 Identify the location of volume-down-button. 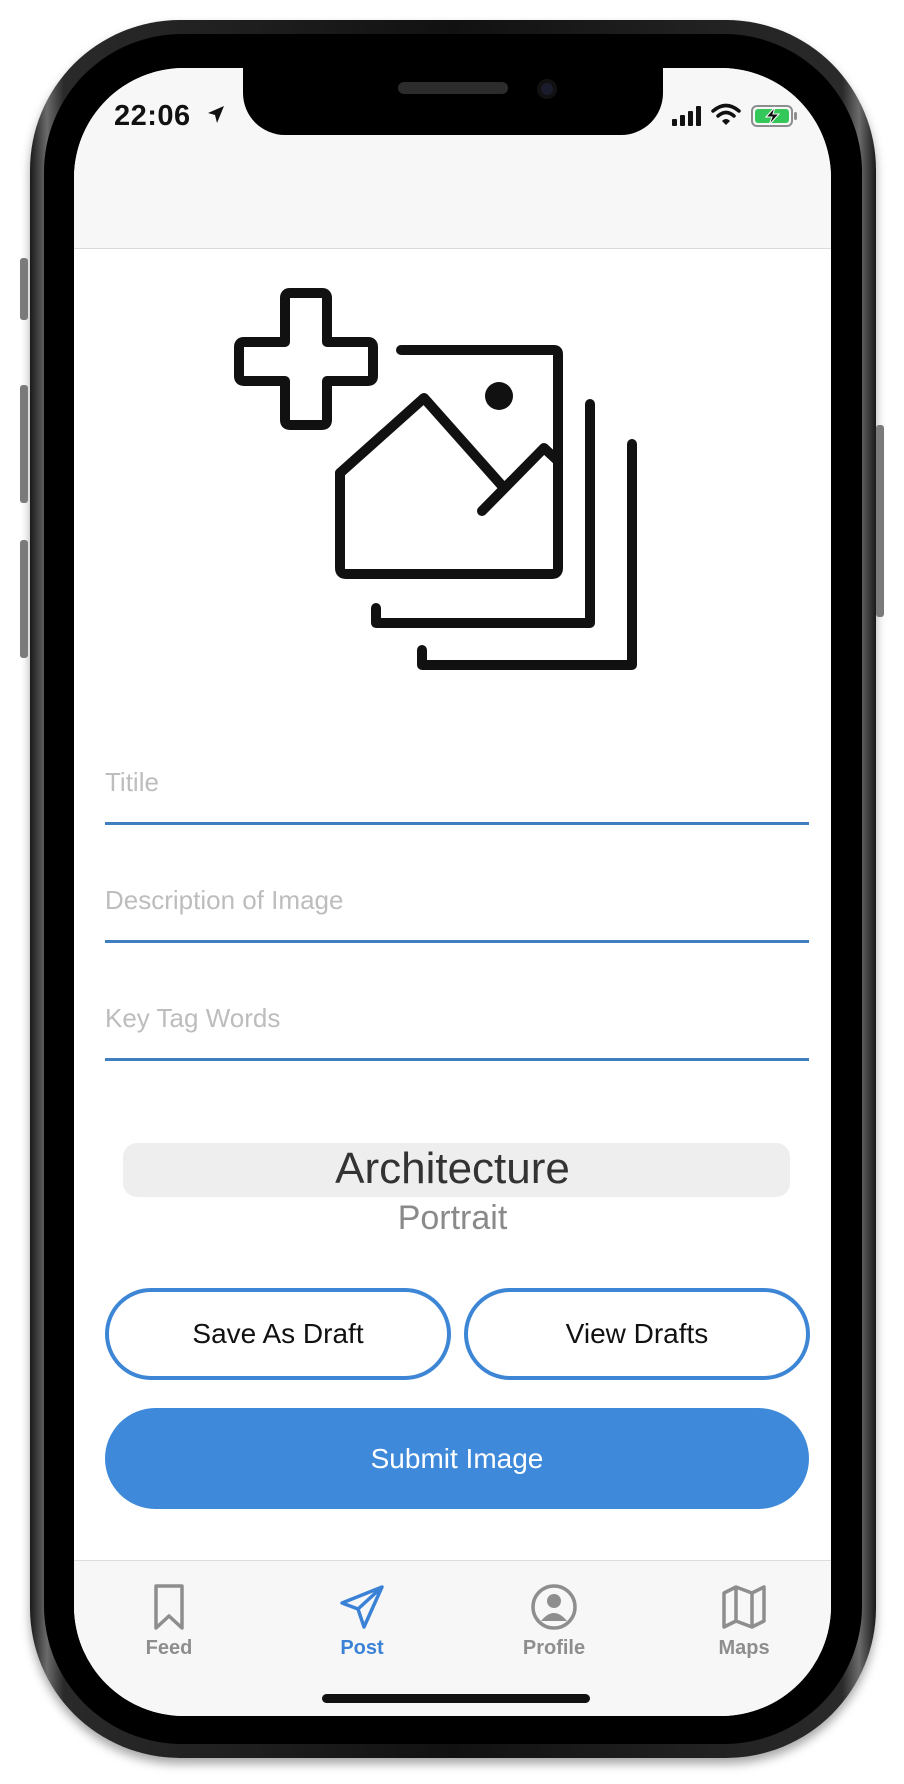
(24, 599).